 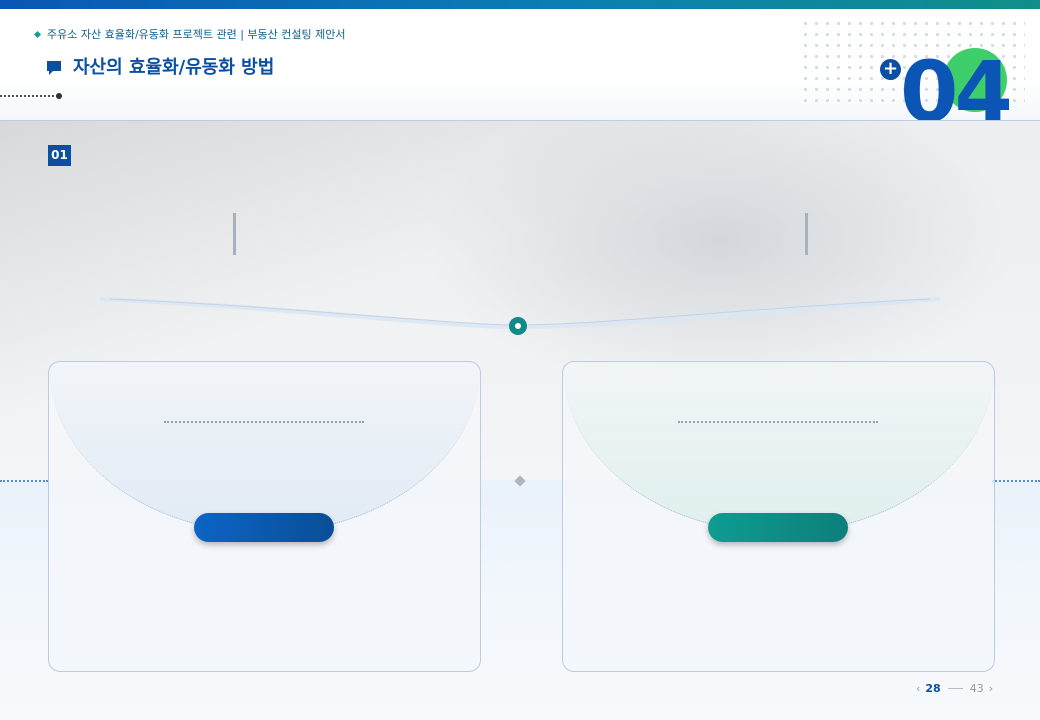 What do you see at coordinates (918, 688) in the screenshot?
I see `chevron-left-icon: ‹` at bounding box center [918, 688].